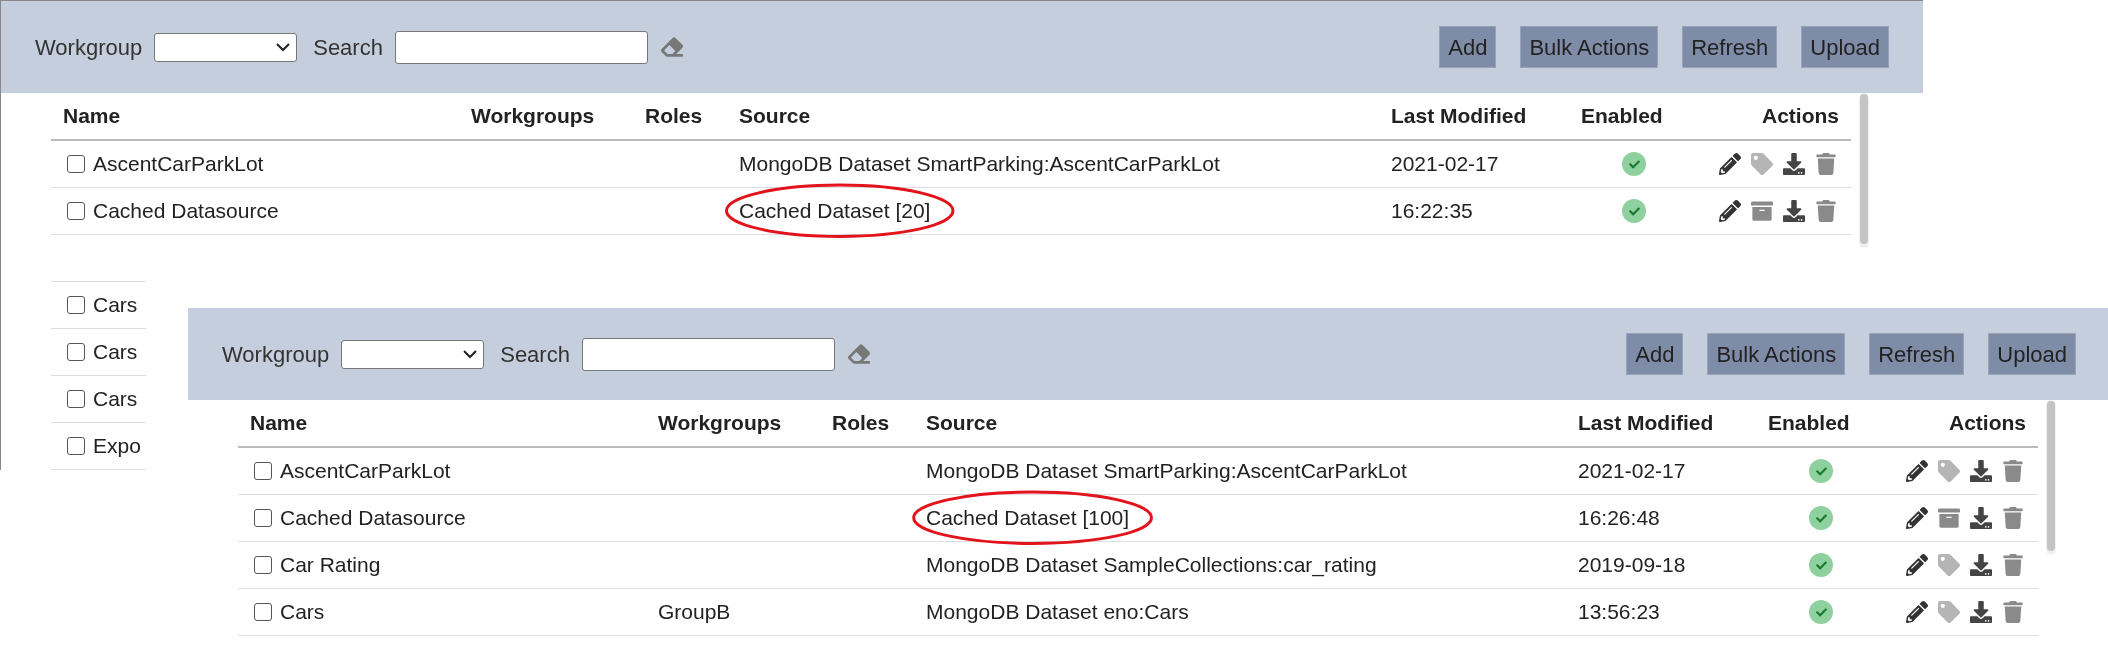  Describe the element at coordinates (330, 565) in the screenshot. I see `name-cell-text: Car Rating` at that location.